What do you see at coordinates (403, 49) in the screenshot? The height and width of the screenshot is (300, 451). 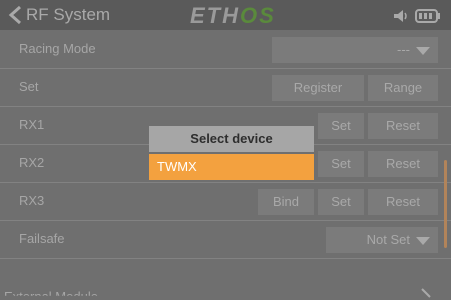 I see `racing-mode-value: ---` at bounding box center [403, 49].